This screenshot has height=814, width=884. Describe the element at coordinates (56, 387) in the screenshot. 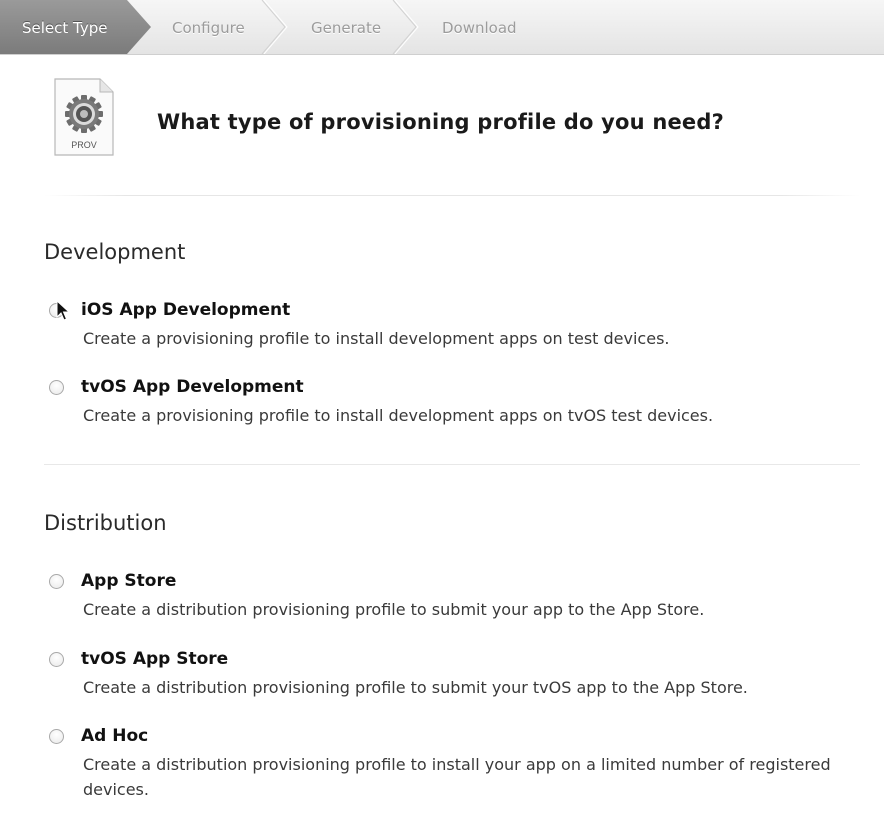

I see `radio-tvos-app-development` at that location.